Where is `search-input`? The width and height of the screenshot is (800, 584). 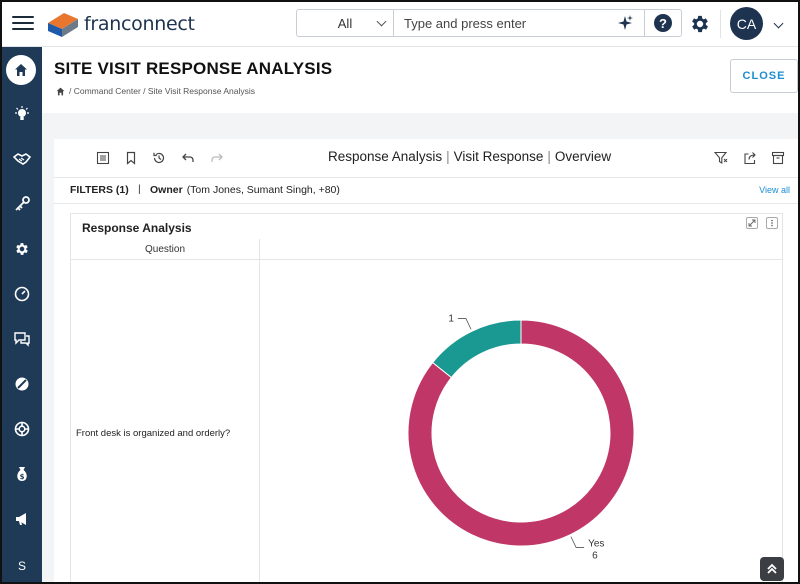
search-input is located at coordinates (504, 23).